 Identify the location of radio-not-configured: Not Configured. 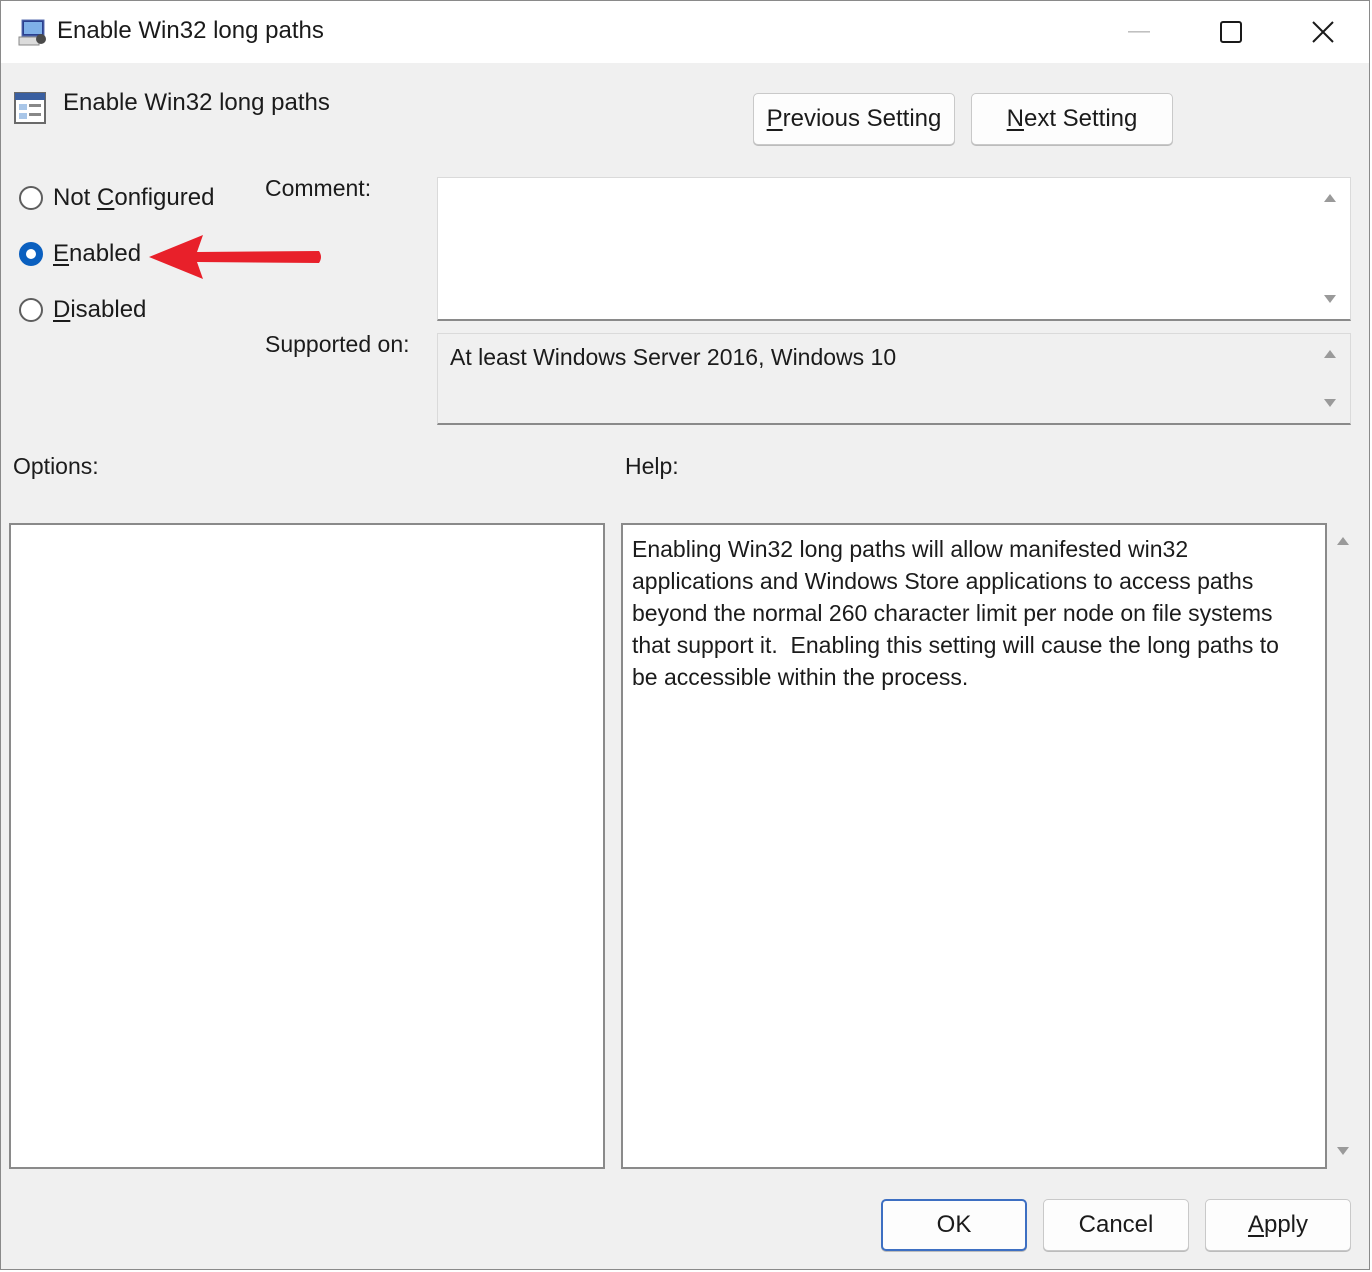
(116, 198).